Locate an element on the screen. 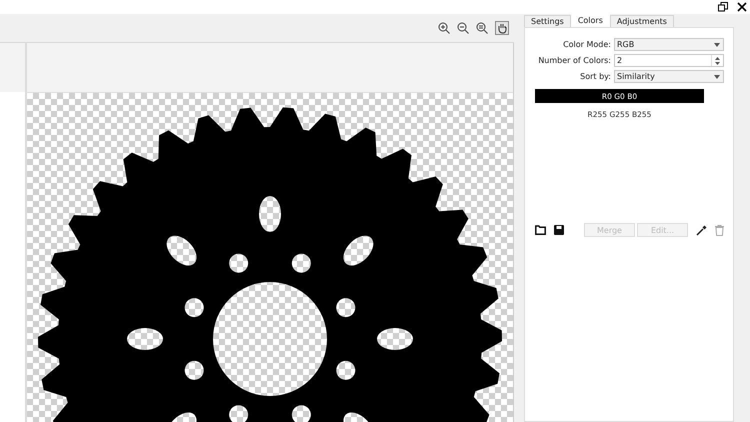  save-icon is located at coordinates (559, 230).